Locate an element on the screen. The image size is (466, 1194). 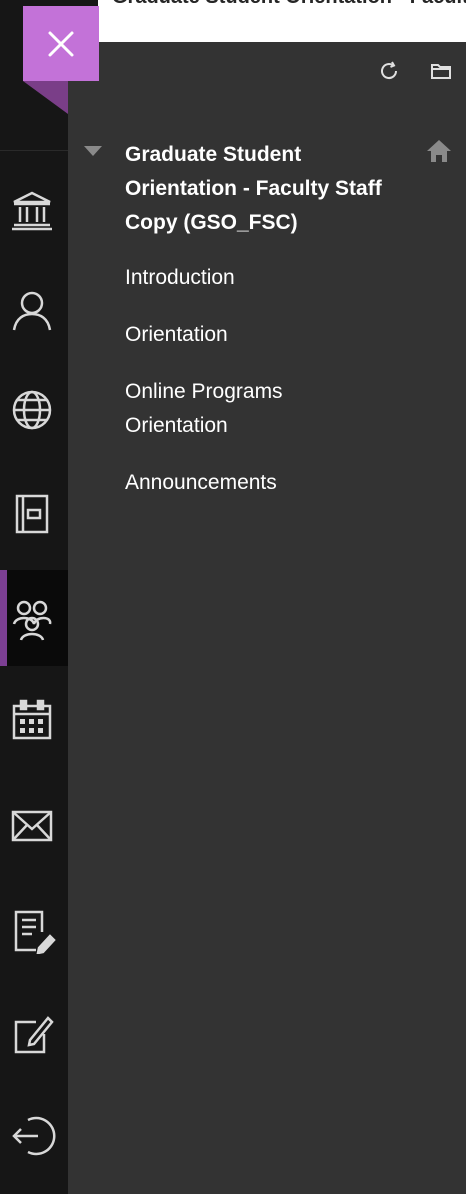
rail-item-globe is located at coordinates (34, 410).